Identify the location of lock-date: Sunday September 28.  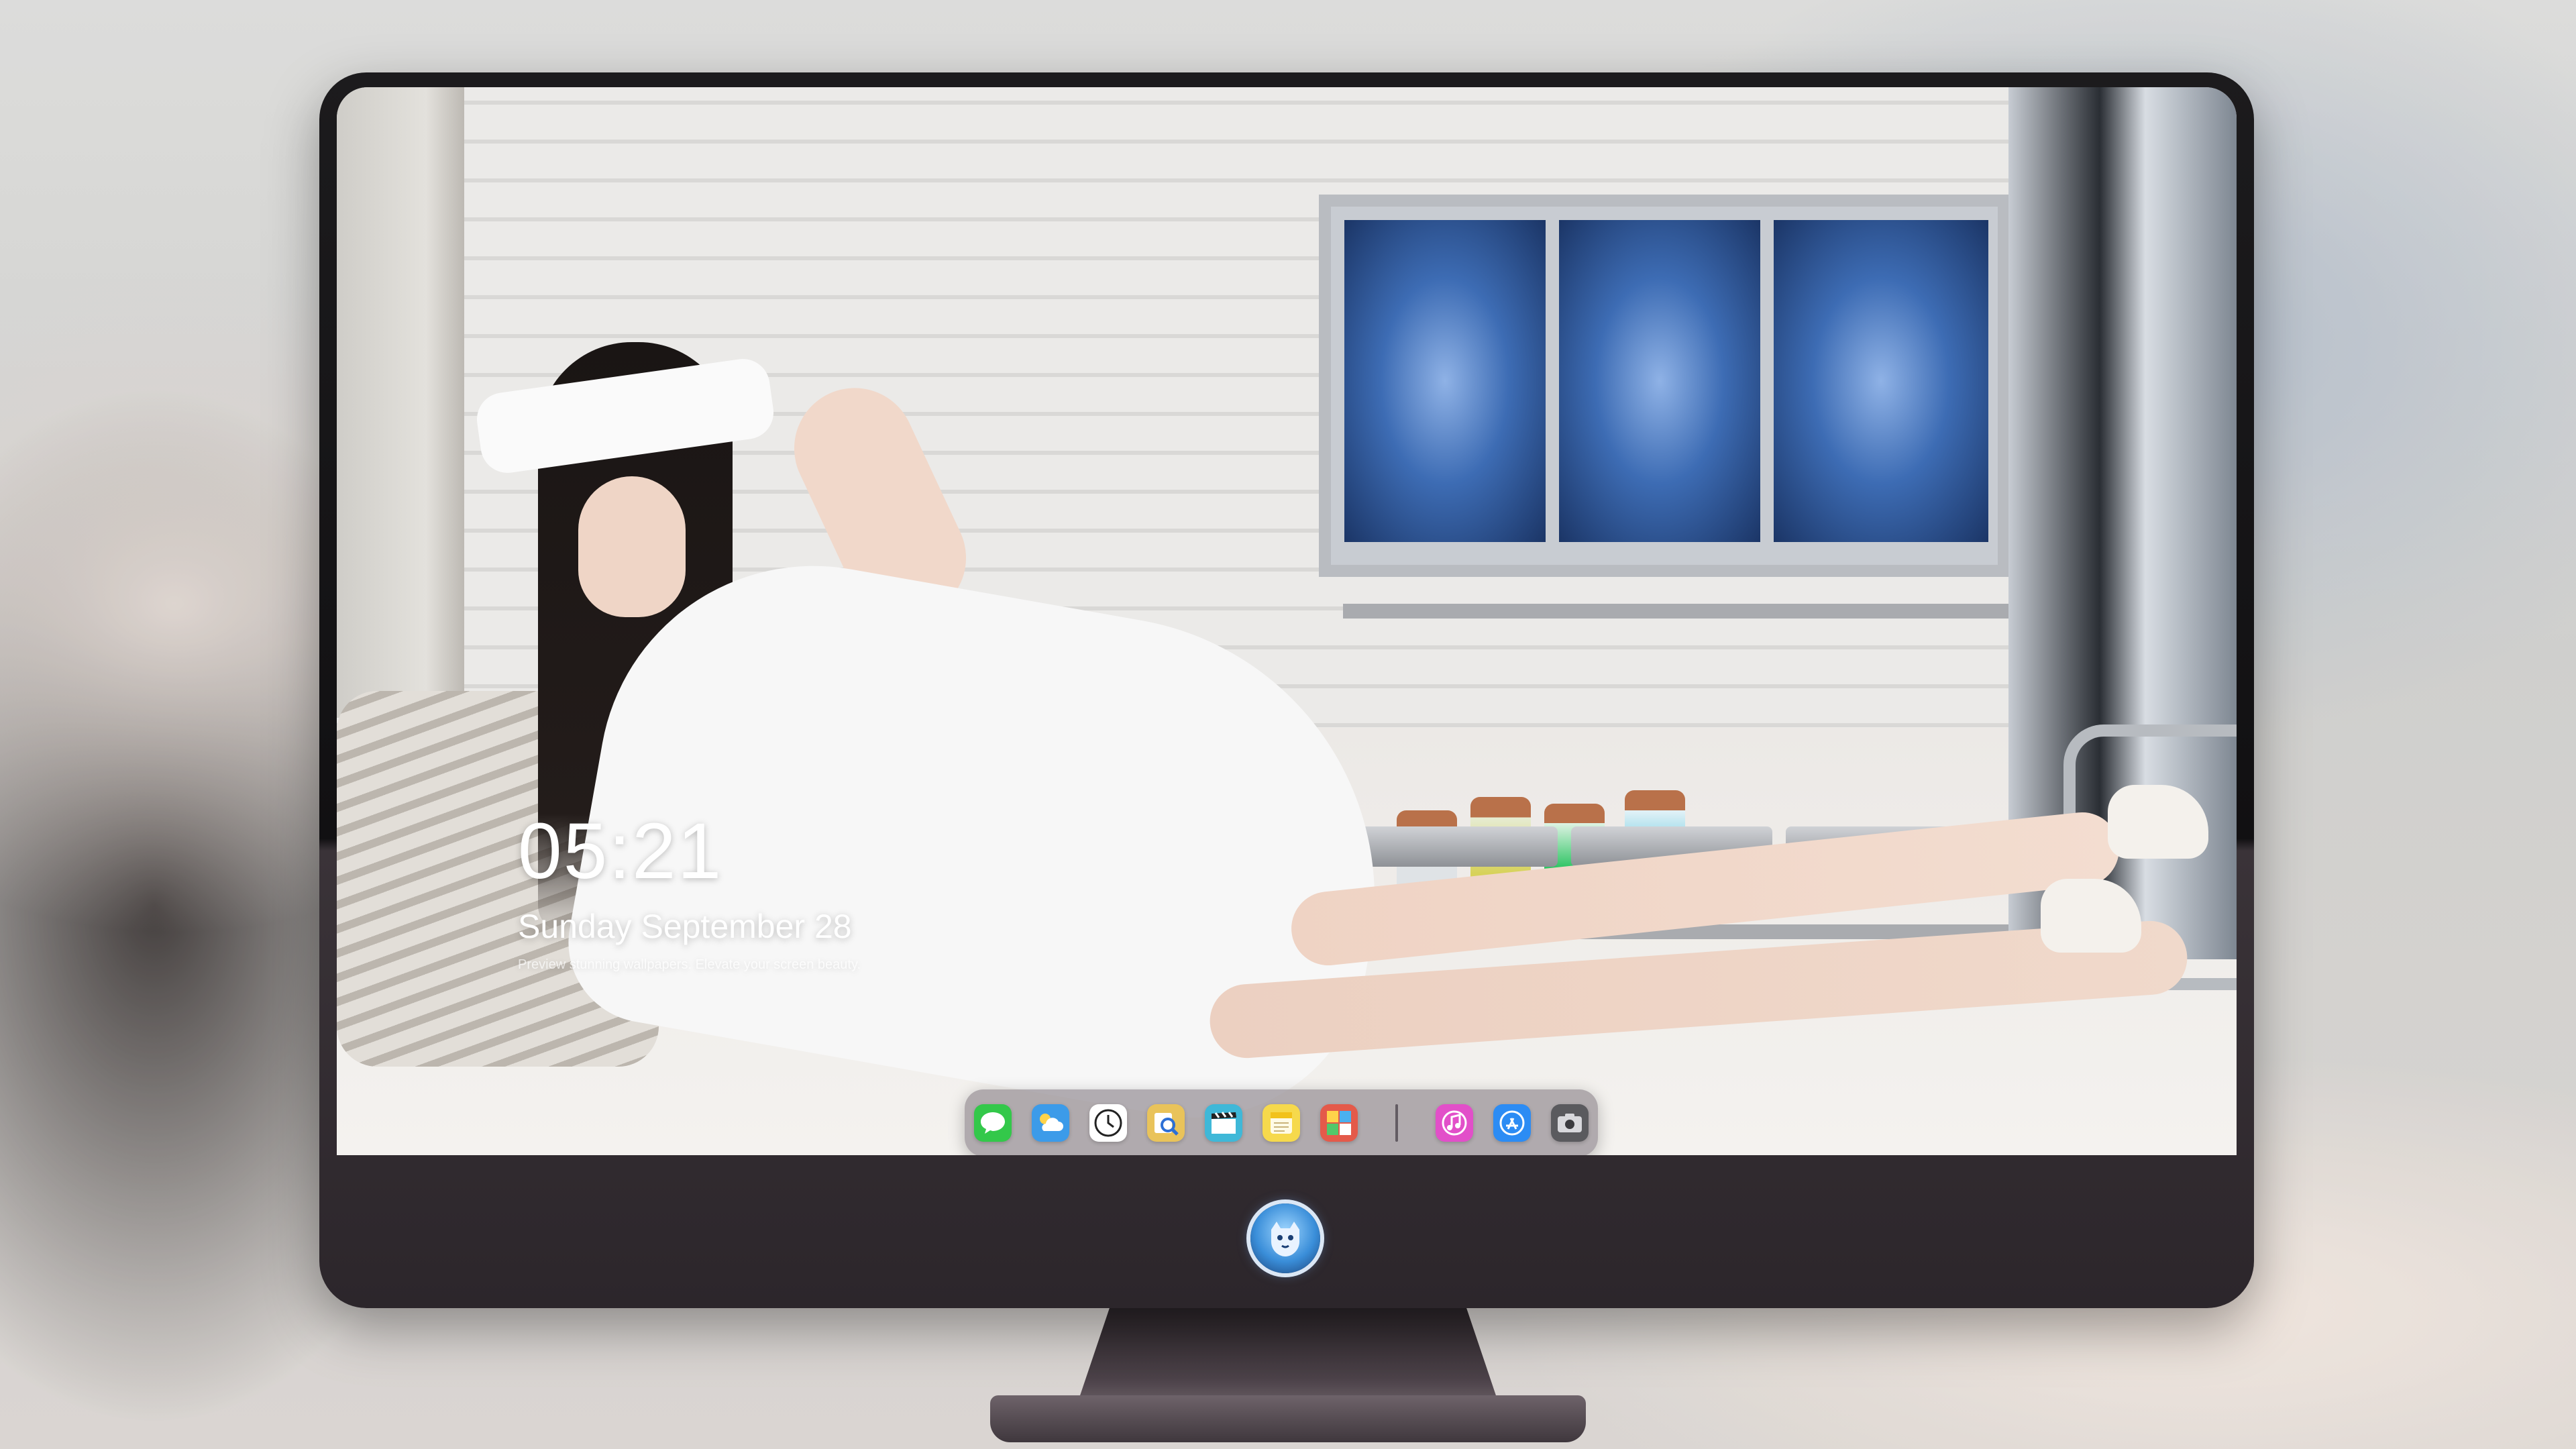
(685, 926).